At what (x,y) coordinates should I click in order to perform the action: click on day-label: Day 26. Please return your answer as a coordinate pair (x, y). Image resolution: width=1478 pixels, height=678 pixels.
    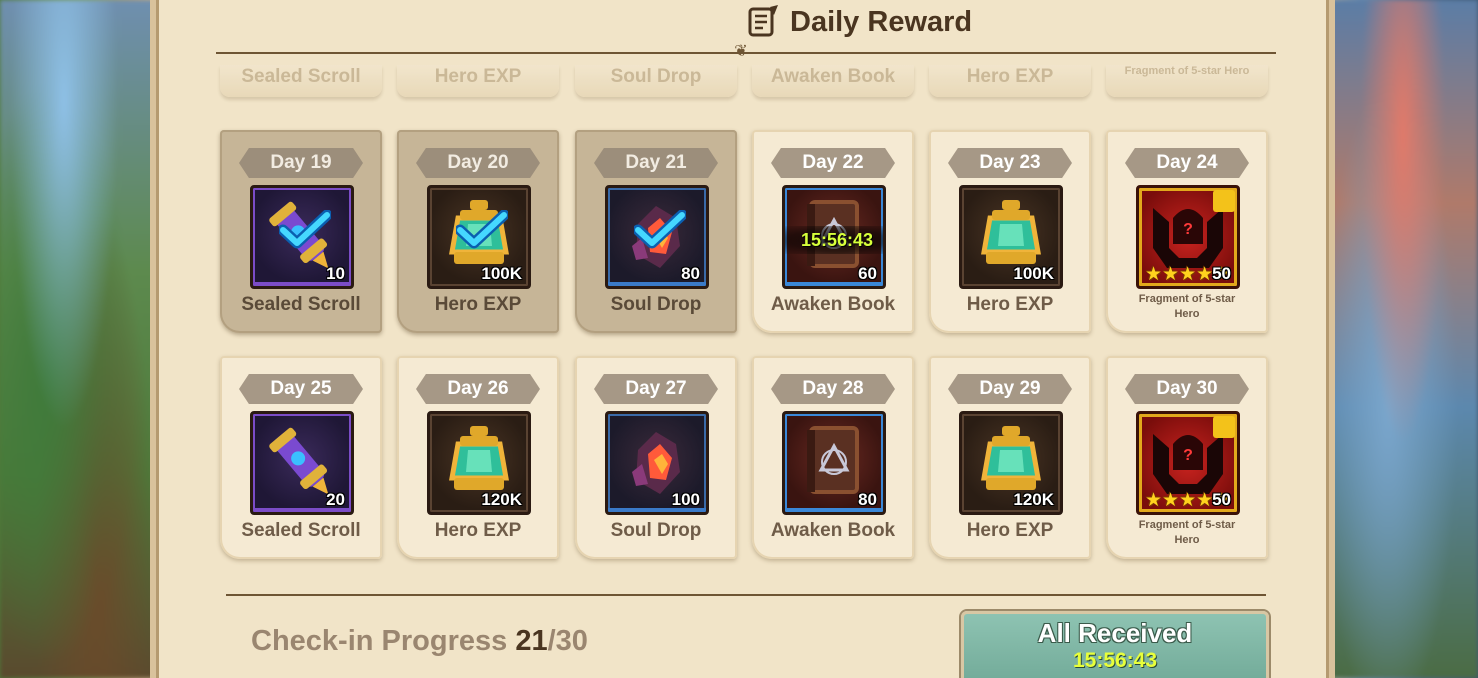
    Looking at the image, I should click on (478, 389).